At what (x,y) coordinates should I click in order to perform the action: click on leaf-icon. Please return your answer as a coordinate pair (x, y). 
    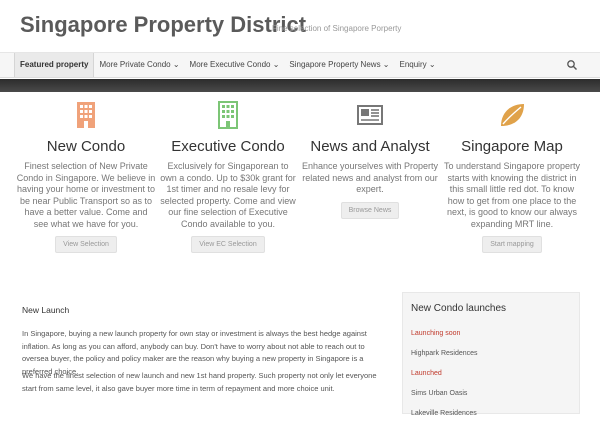
    Looking at the image, I should click on (512, 115).